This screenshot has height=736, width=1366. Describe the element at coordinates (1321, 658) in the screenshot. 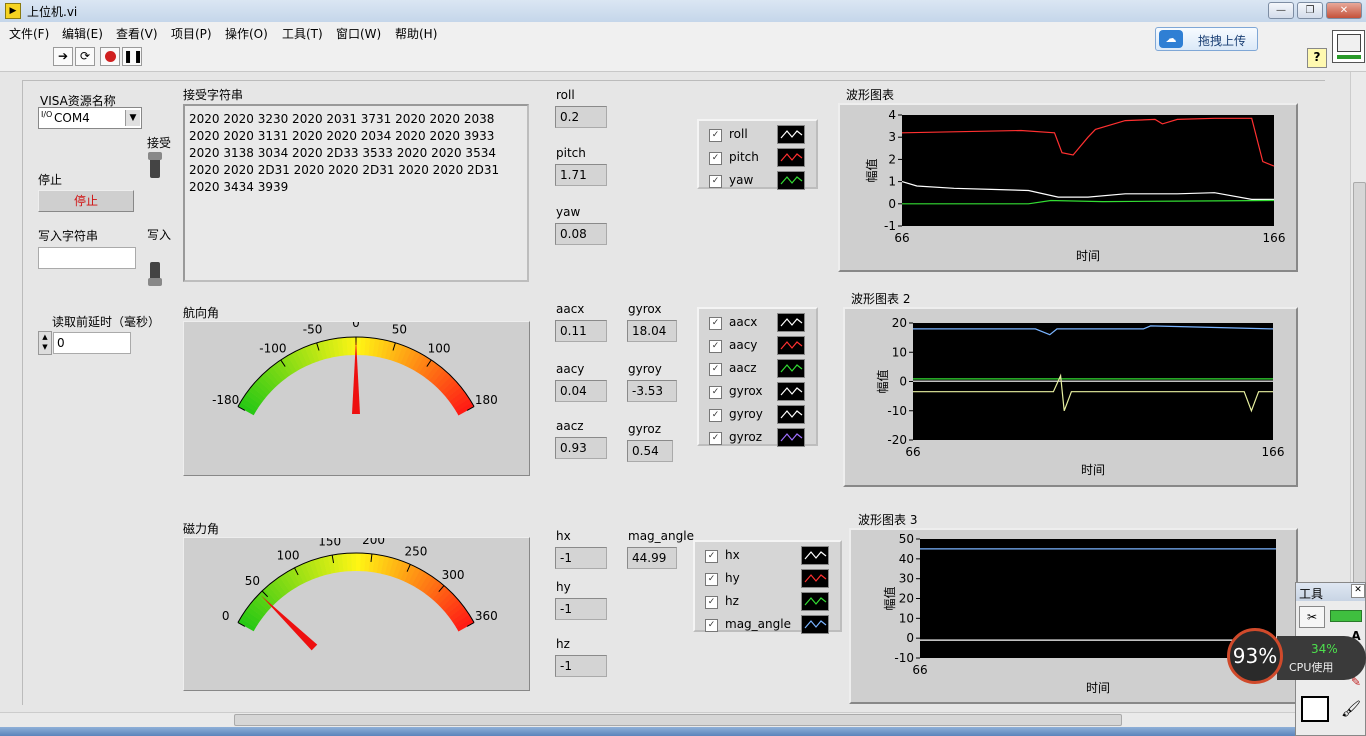

I see `cpu-meter-panel: 34% CPU使用` at that location.